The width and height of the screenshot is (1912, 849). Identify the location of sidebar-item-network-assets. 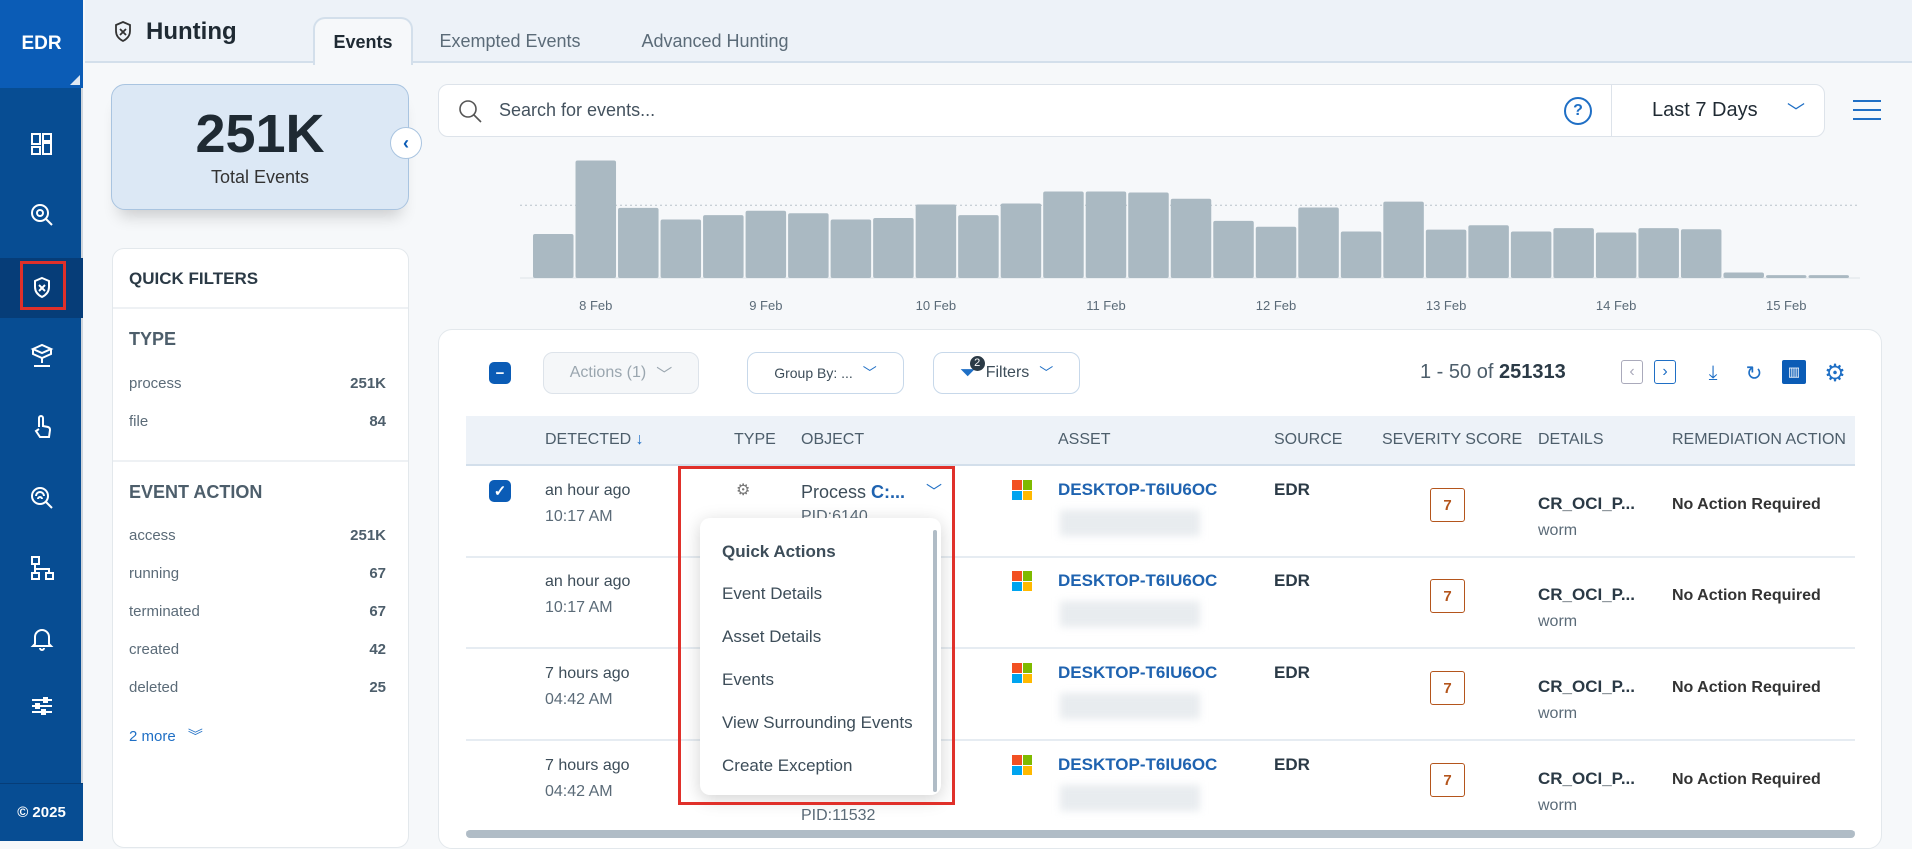
(41, 356).